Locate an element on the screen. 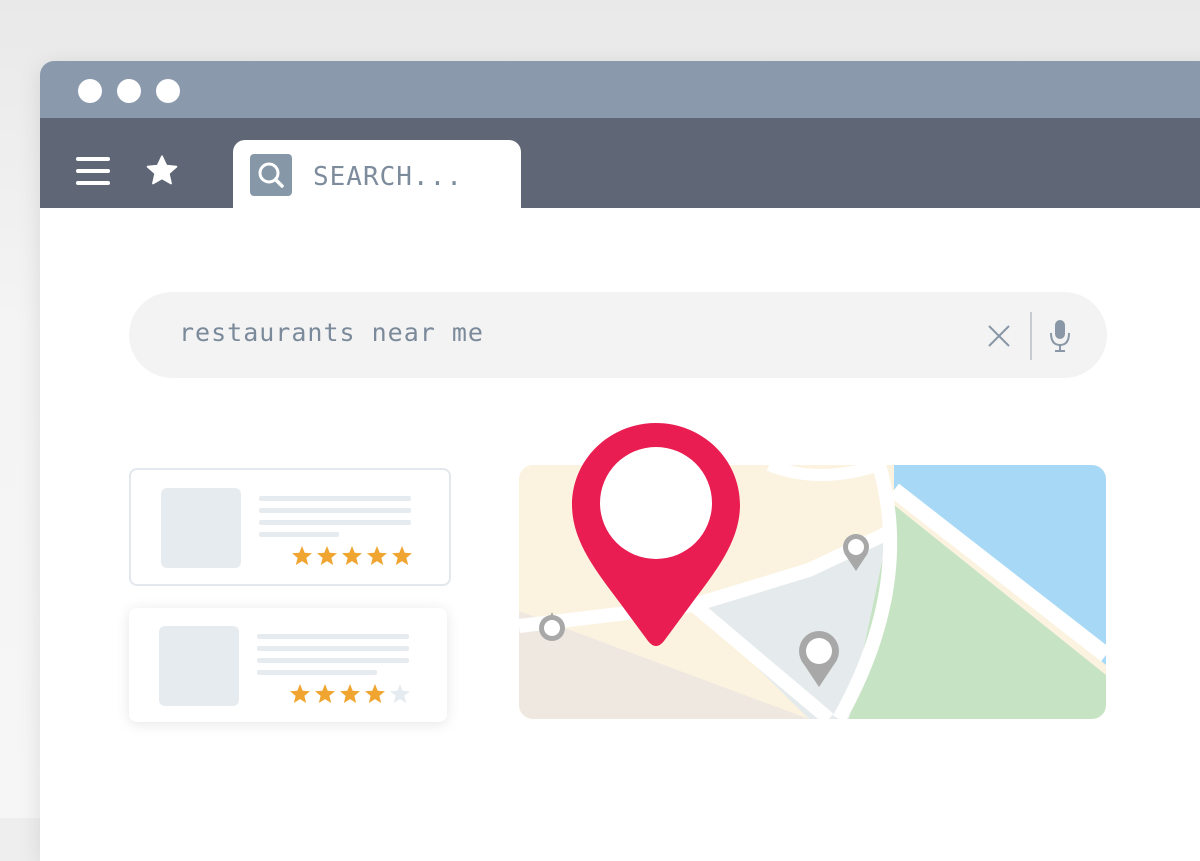 The width and height of the screenshot is (1200, 861). browser-toolbar is located at coordinates (620, 163).